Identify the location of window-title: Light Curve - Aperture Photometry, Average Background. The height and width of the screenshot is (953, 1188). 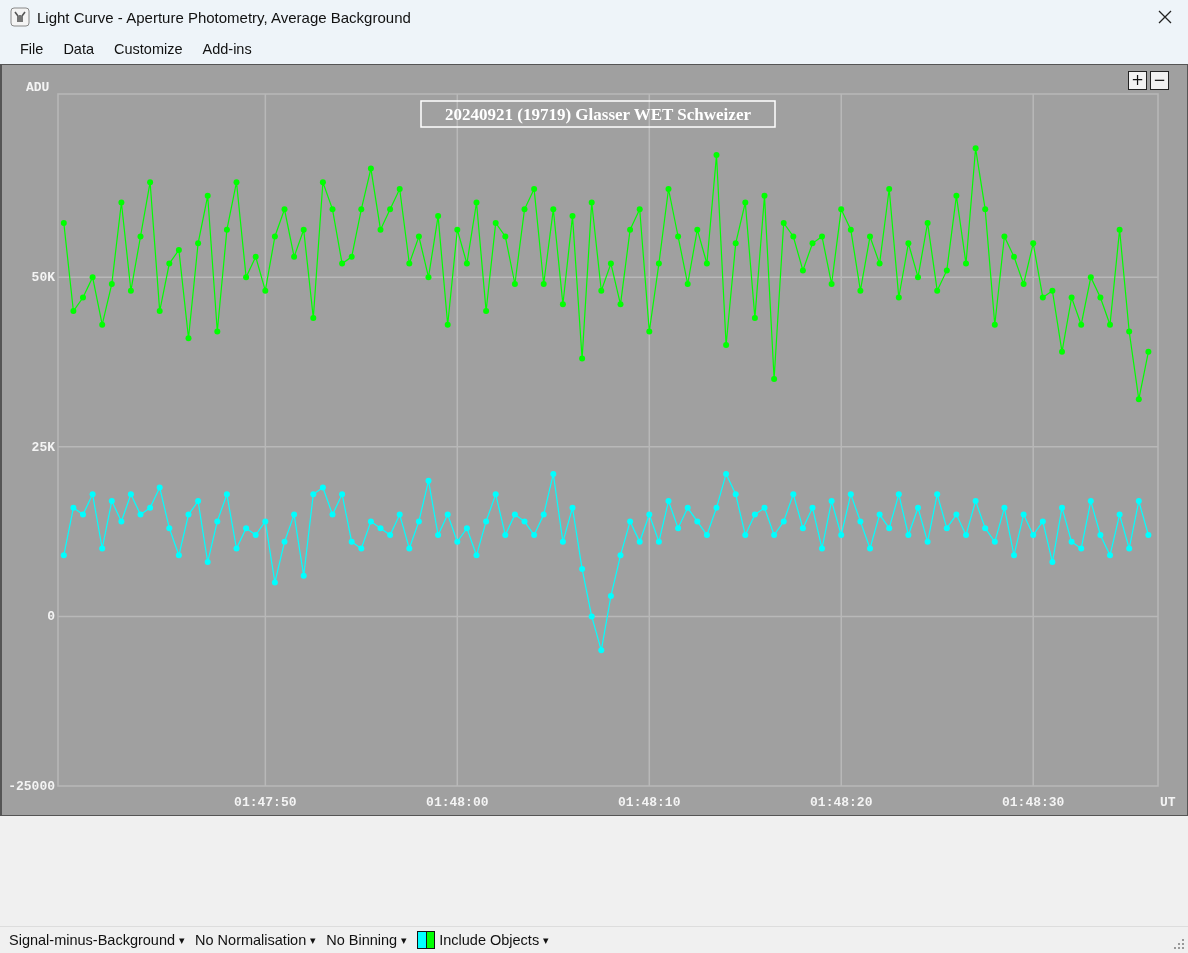
(224, 17).